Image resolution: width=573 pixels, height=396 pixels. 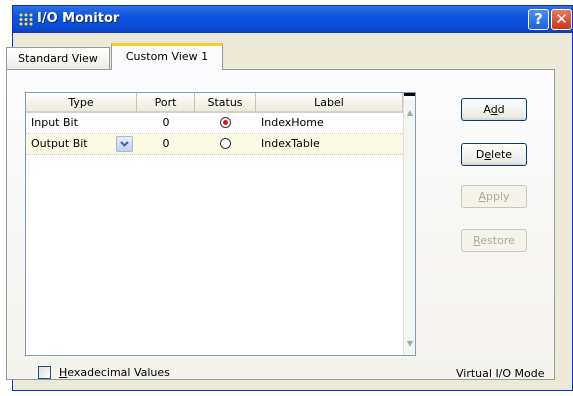 What do you see at coordinates (58, 58) in the screenshot?
I see `tab-standard-view: Standard View` at bounding box center [58, 58].